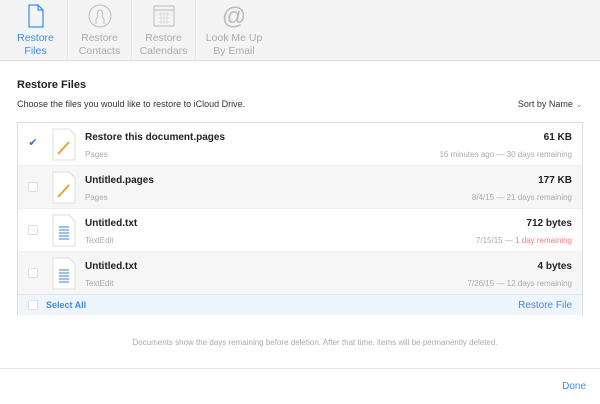 The image size is (600, 404). I want to click on file-meta: 7/15/15 — 1 day remaining, so click(523, 240).